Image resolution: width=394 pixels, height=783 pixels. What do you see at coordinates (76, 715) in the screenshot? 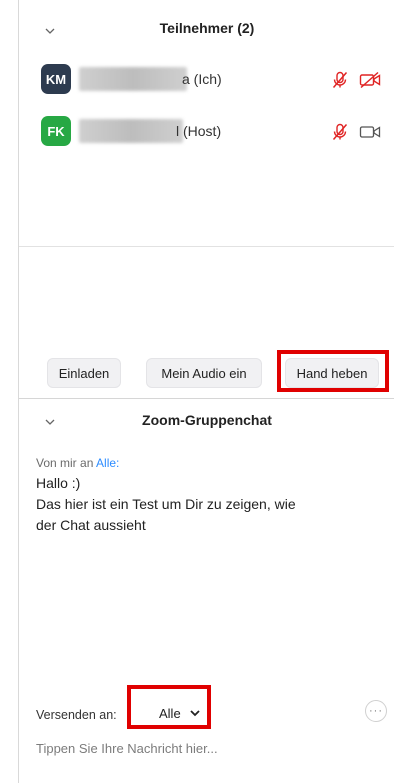
I see `send-to-label: Versenden an:` at bounding box center [76, 715].